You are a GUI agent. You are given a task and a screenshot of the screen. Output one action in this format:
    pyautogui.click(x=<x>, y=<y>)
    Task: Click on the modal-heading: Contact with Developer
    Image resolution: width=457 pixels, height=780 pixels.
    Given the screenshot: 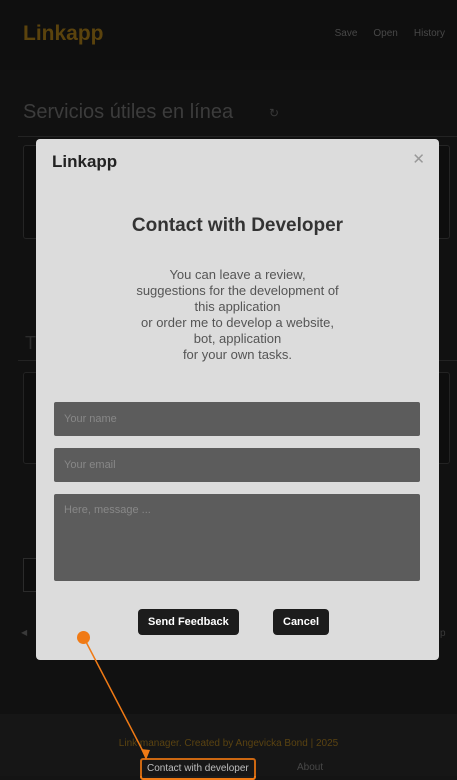 What is the action you would take?
    pyautogui.click(x=237, y=225)
    